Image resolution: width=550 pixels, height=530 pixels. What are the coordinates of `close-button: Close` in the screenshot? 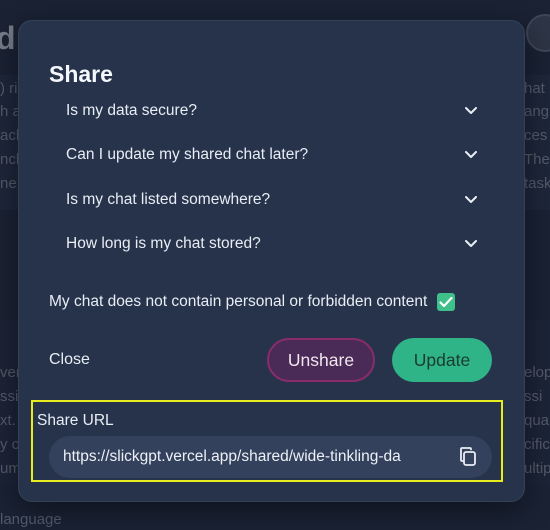 It's located at (69, 360).